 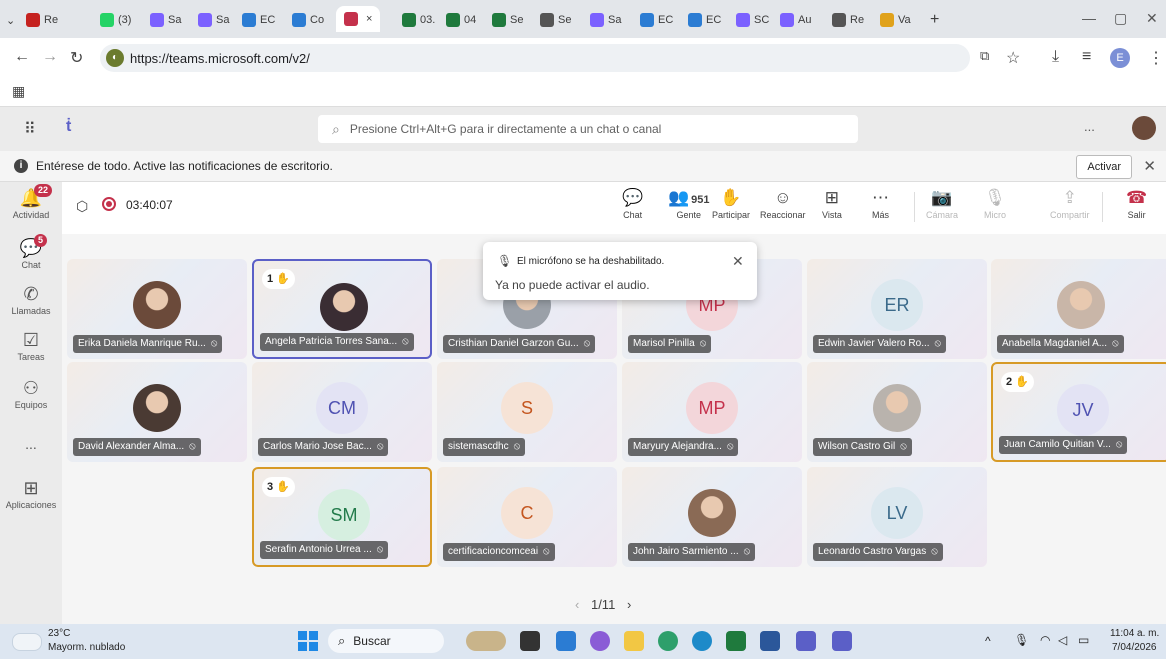 What do you see at coordinates (115, 58) in the screenshot?
I see `site-info-icon: ◐` at bounding box center [115, 58].